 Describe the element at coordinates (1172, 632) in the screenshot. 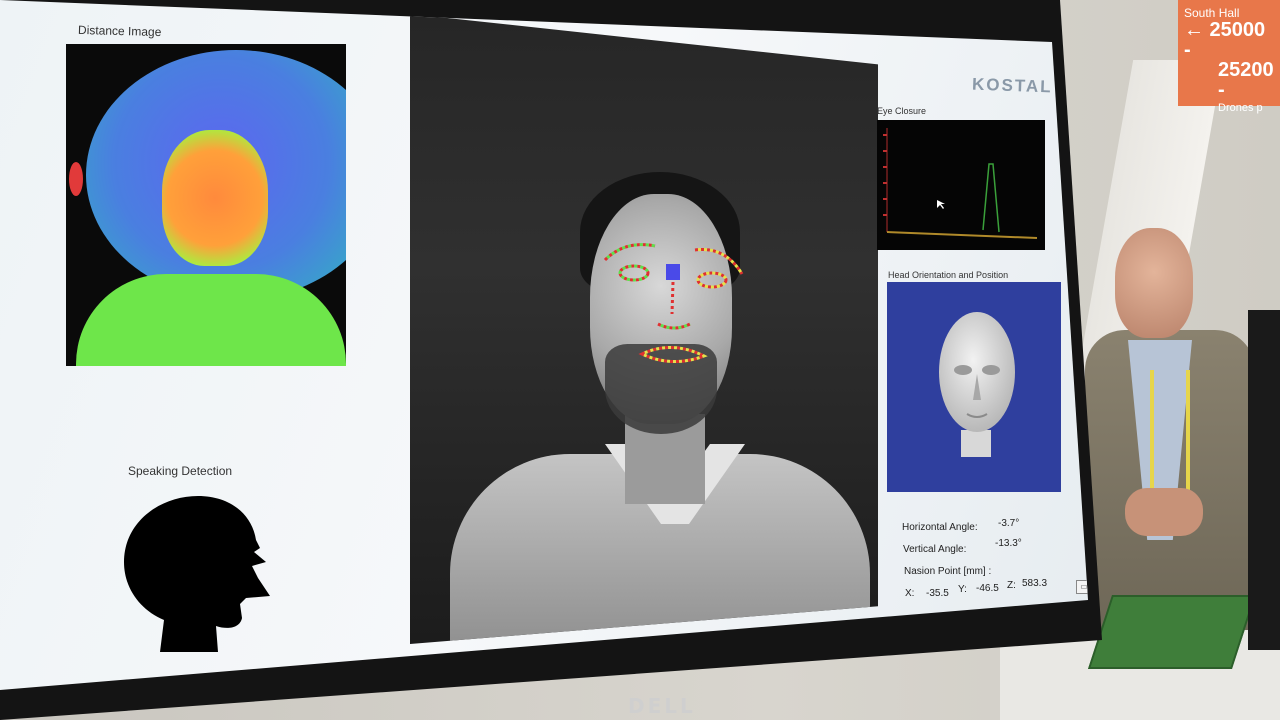

I see `circuit-board` at that location.